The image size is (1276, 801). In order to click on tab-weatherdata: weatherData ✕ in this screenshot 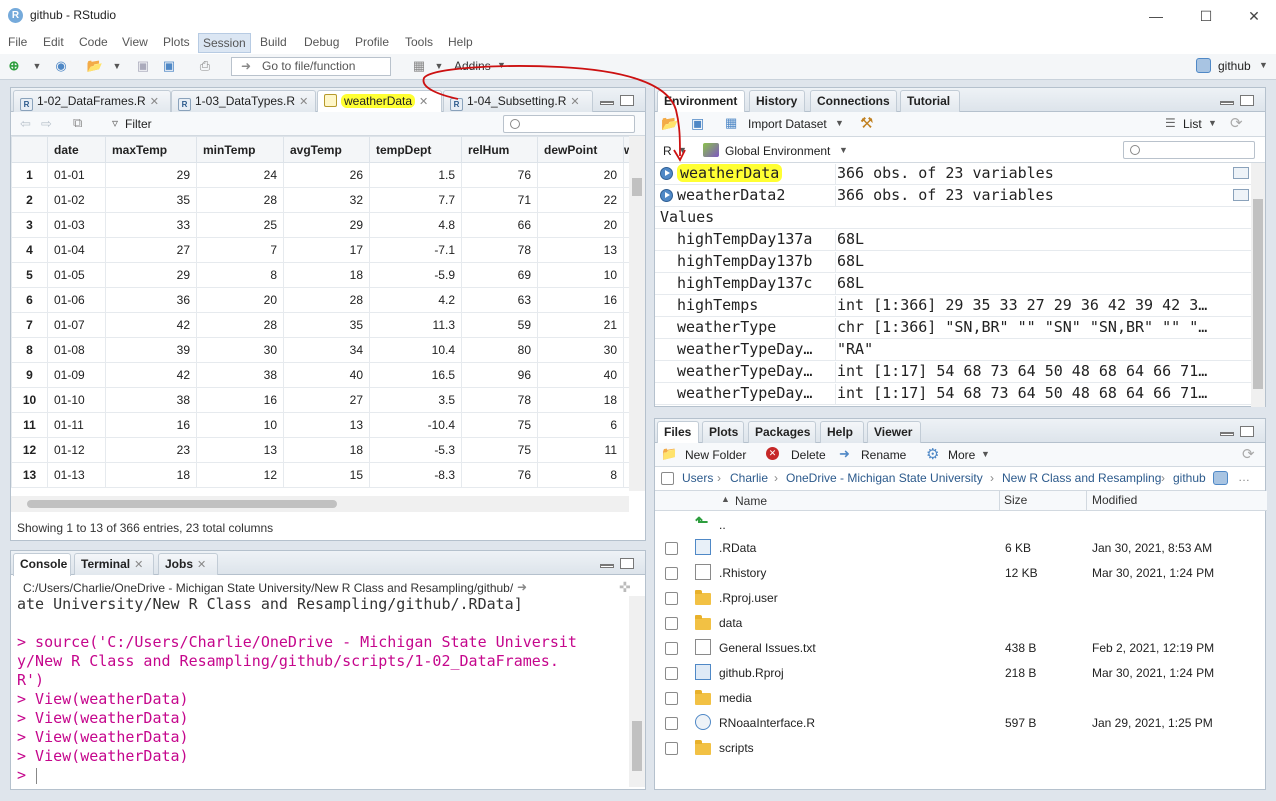, I will do `click(379, 101)`.